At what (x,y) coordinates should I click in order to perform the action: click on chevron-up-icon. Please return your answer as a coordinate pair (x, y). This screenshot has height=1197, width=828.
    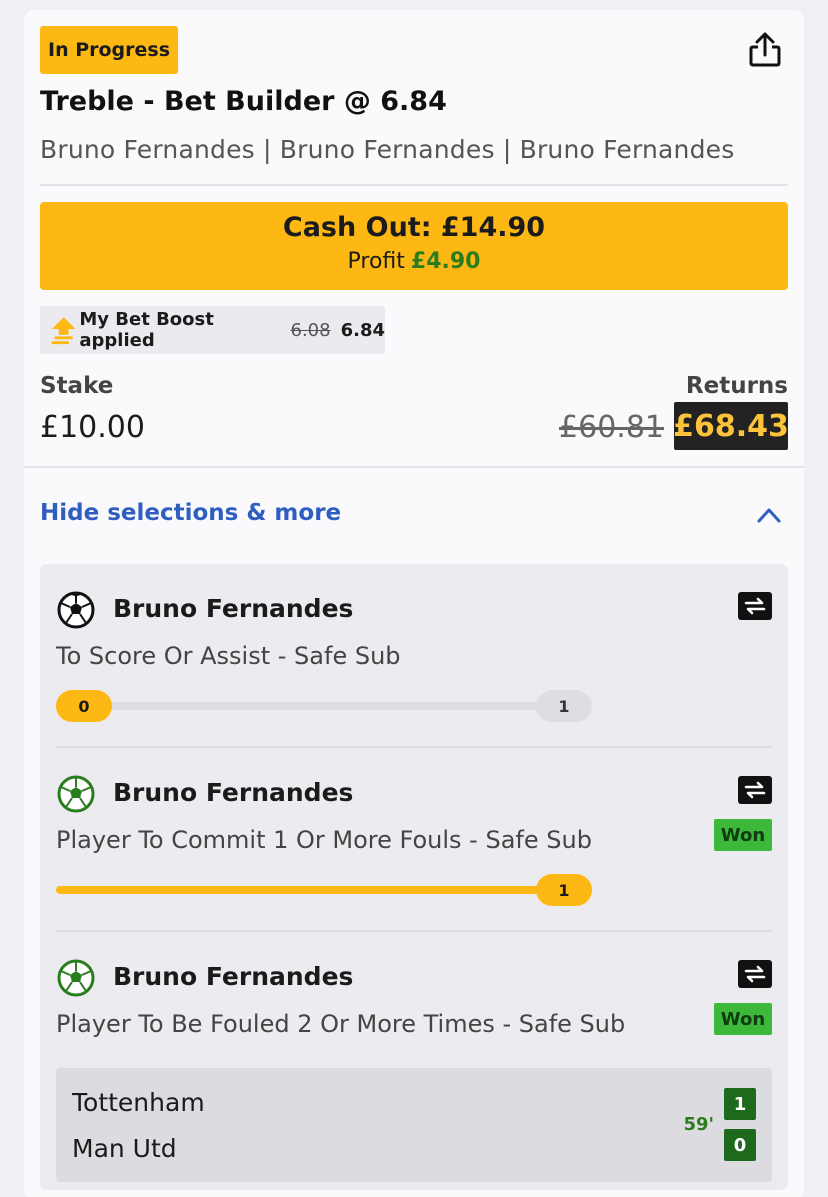
    Looking at the image, I should click on (769, 515).